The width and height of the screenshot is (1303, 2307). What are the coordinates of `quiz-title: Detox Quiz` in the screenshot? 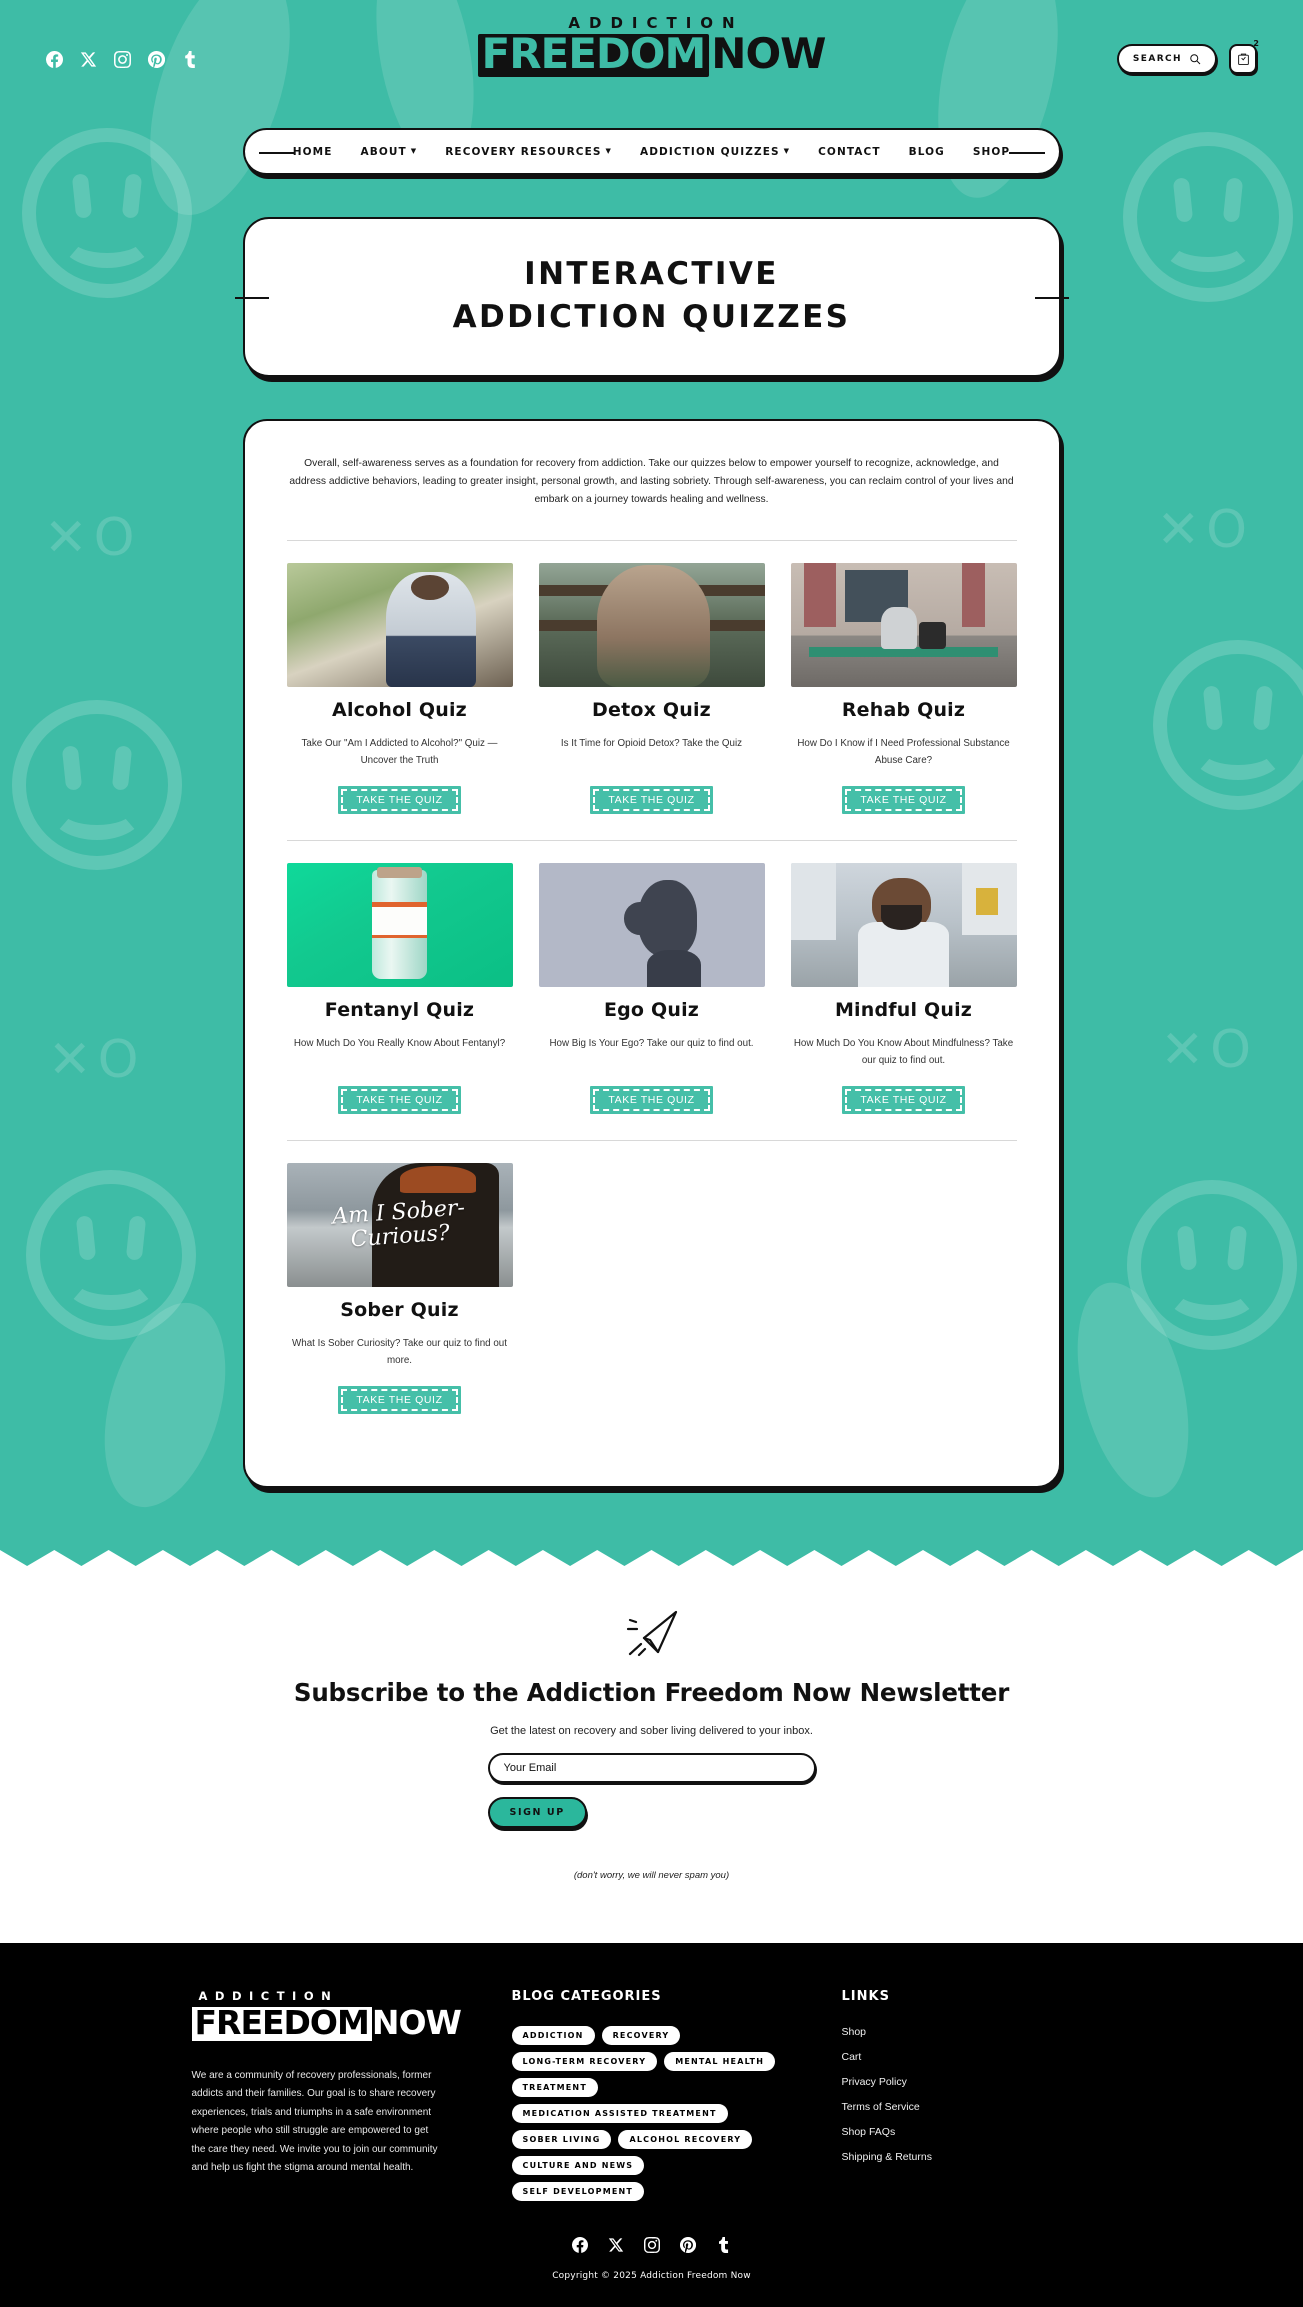 It's located at (651, 709).